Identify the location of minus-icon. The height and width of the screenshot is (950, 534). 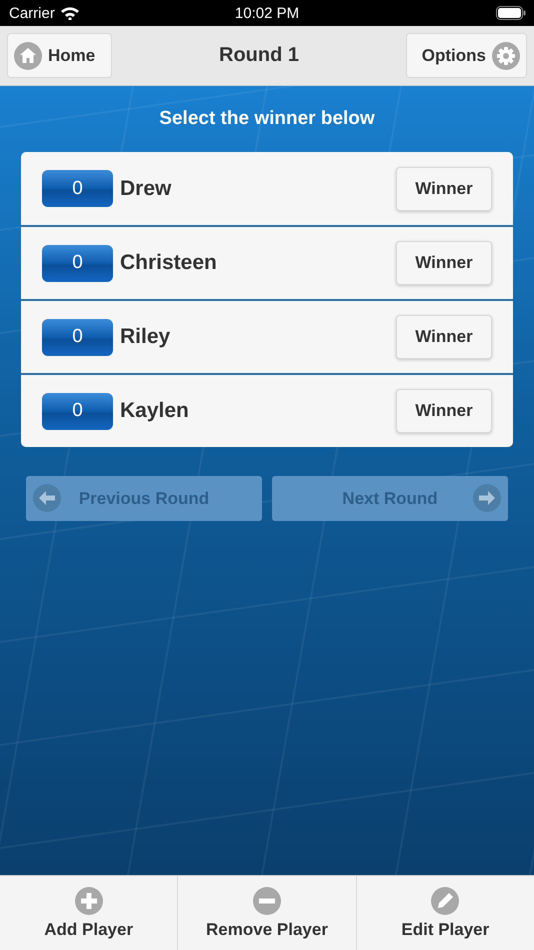
(266, 900).